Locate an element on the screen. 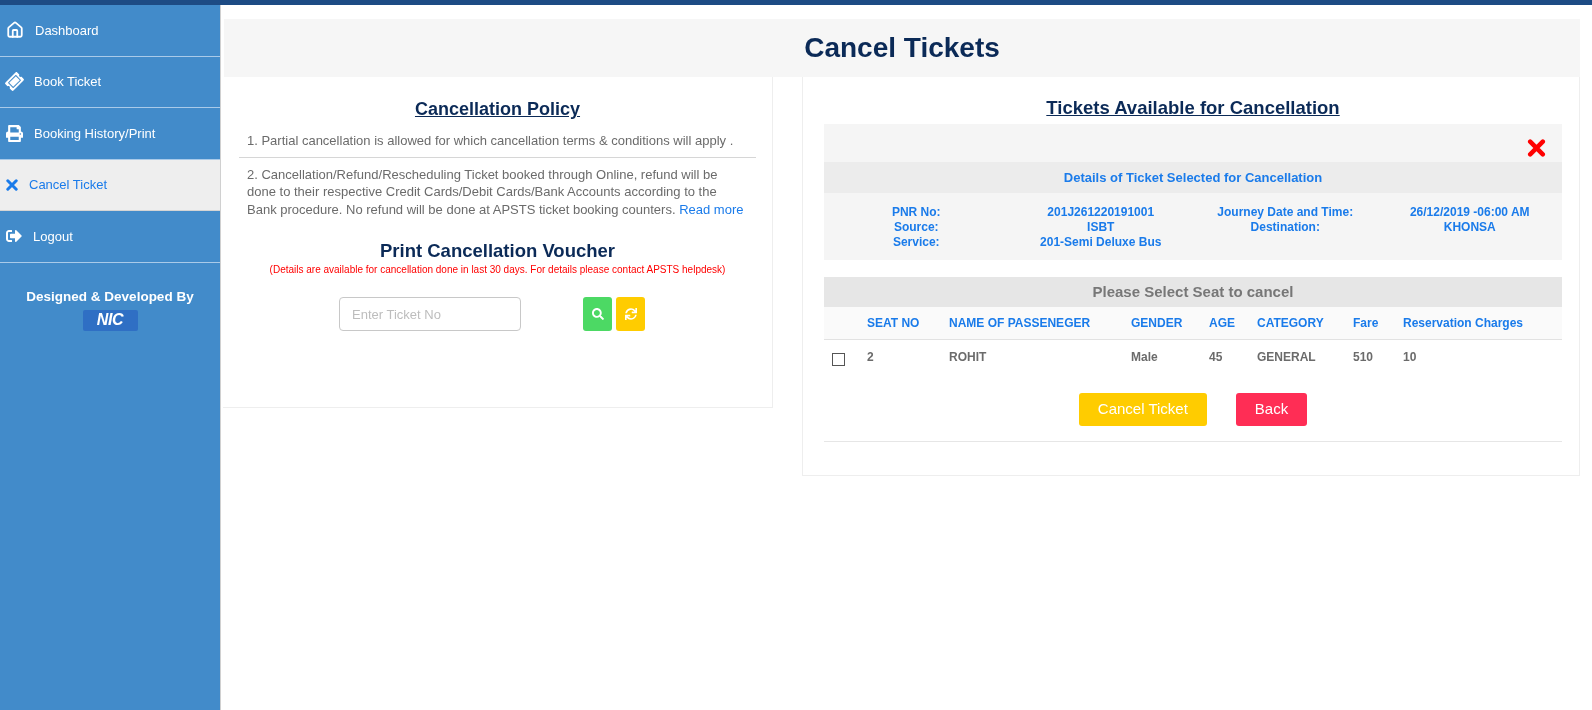 The height and width of the screenshot is (710, 1592). detail-value: 201-Semi Deluxe Bus is located at coordinates (1101, 242).